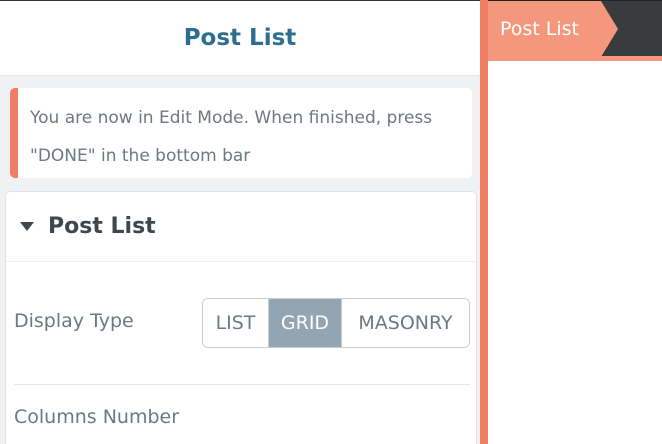 The image size is (662, 444). Describe the element at coordinates (553, 29) in the screenshot. I see `preview-element-tab: Post List` at that location.